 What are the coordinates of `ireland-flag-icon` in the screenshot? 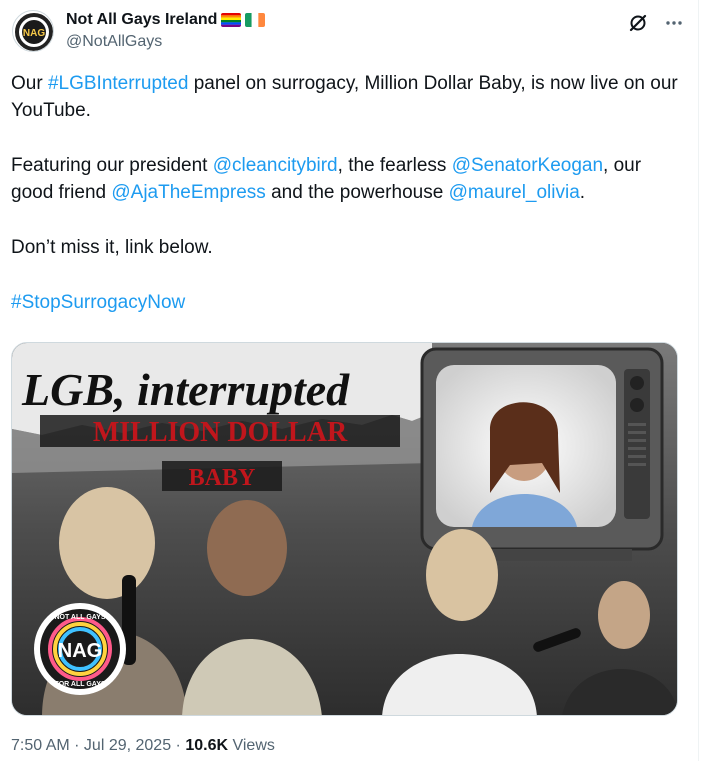 It's located at (255, 20).